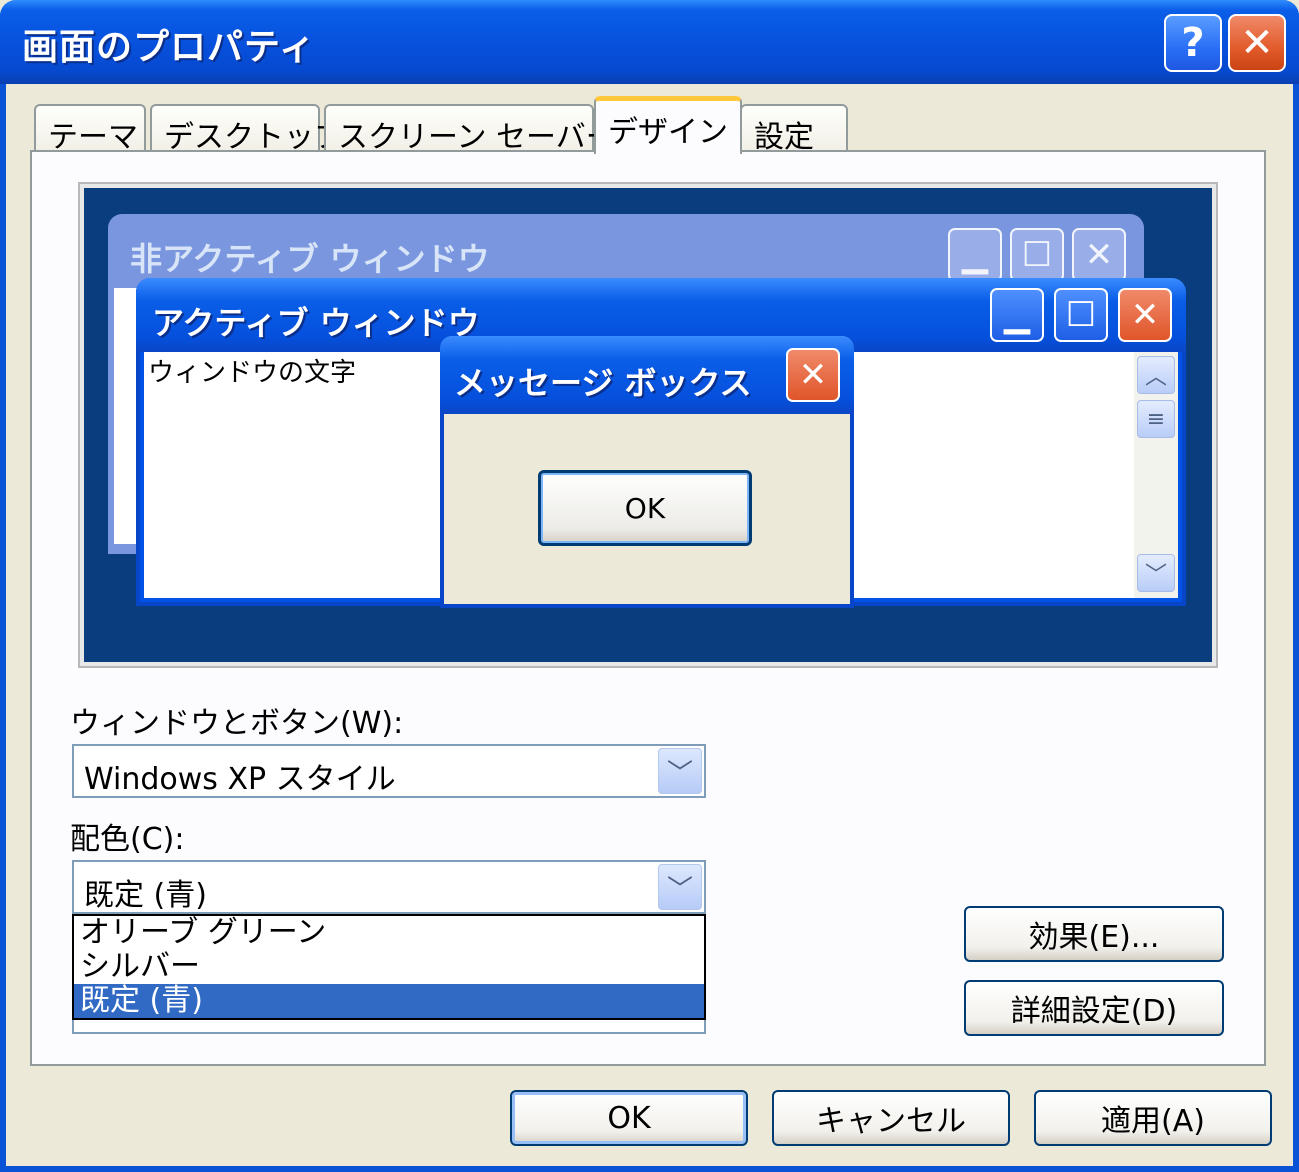 Image resolution: width=1299 pixels, height=1172 pixels. What do you see at coordinates (668, 125) in the screenshot?
I see `tab-design: デザイン` at bounding box center [668, 125].